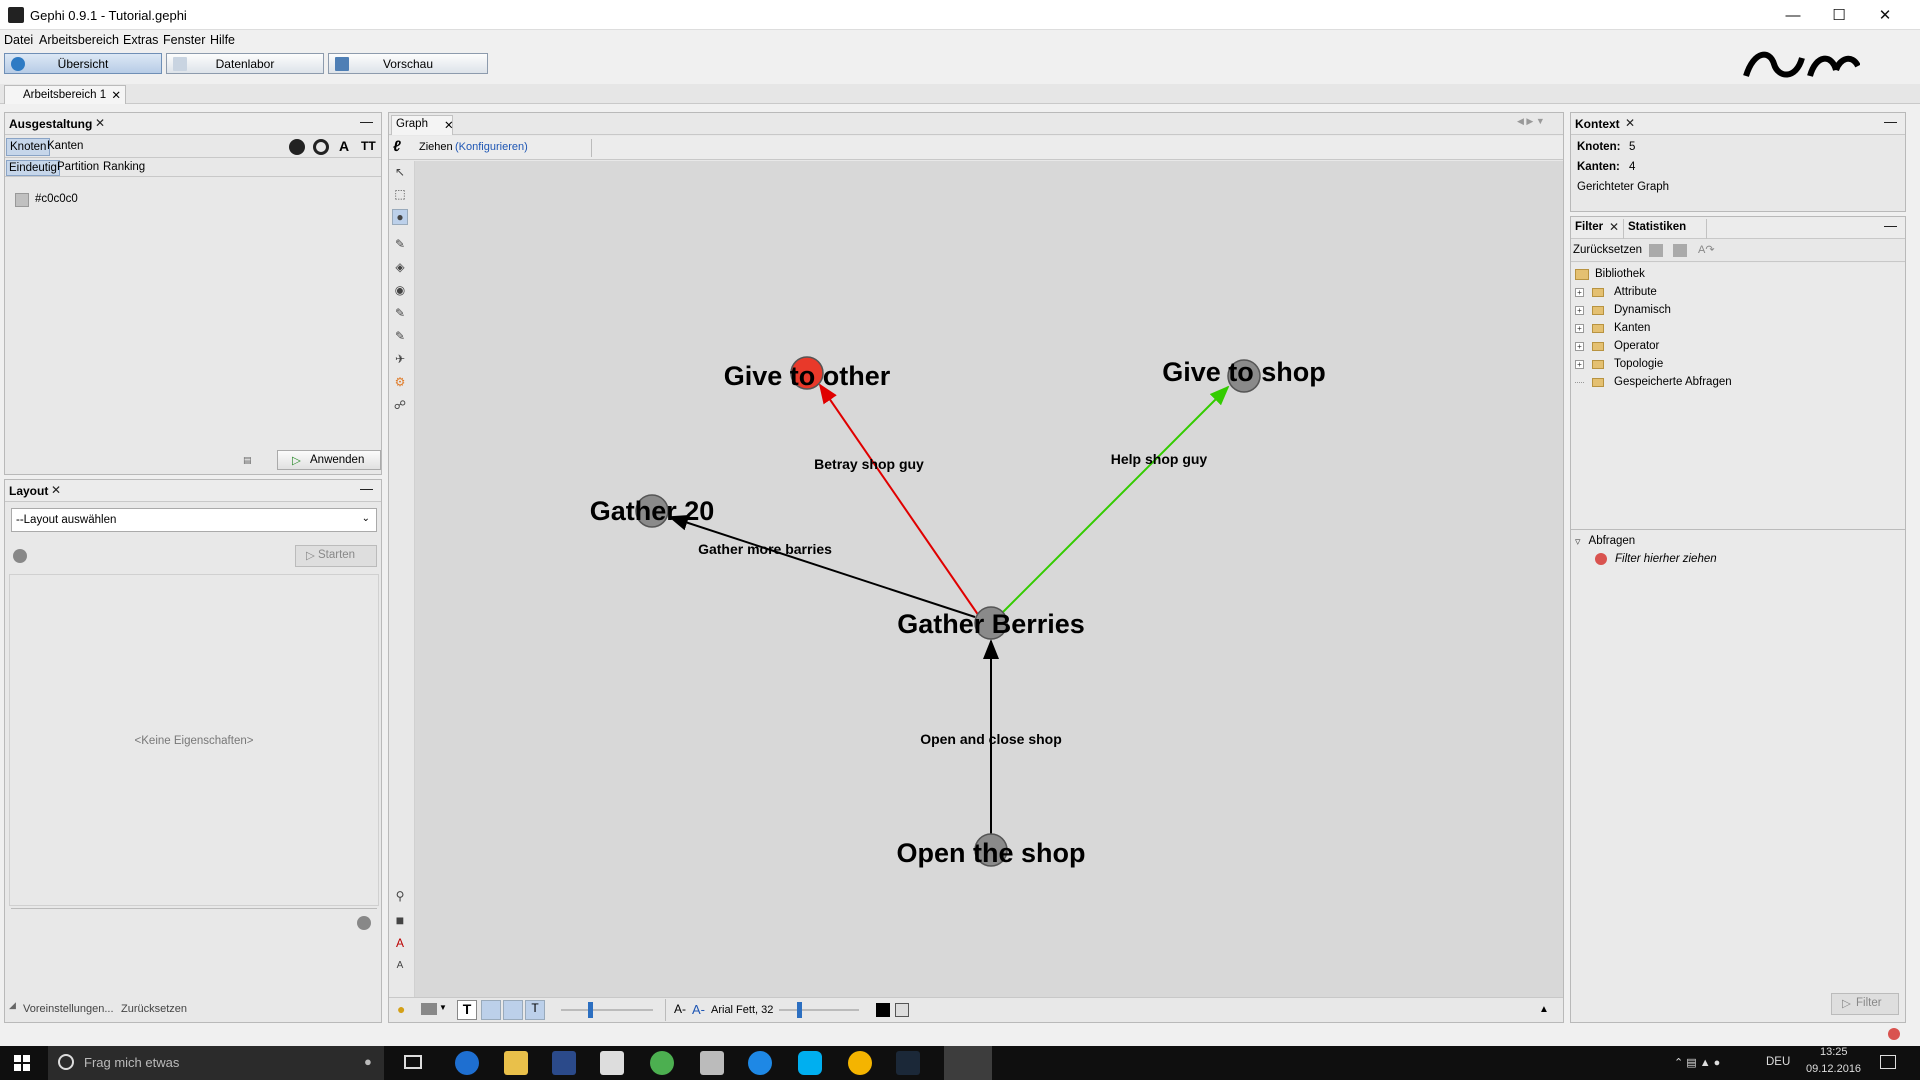  I want to click on label-color-swatch, so click(883, 1010).